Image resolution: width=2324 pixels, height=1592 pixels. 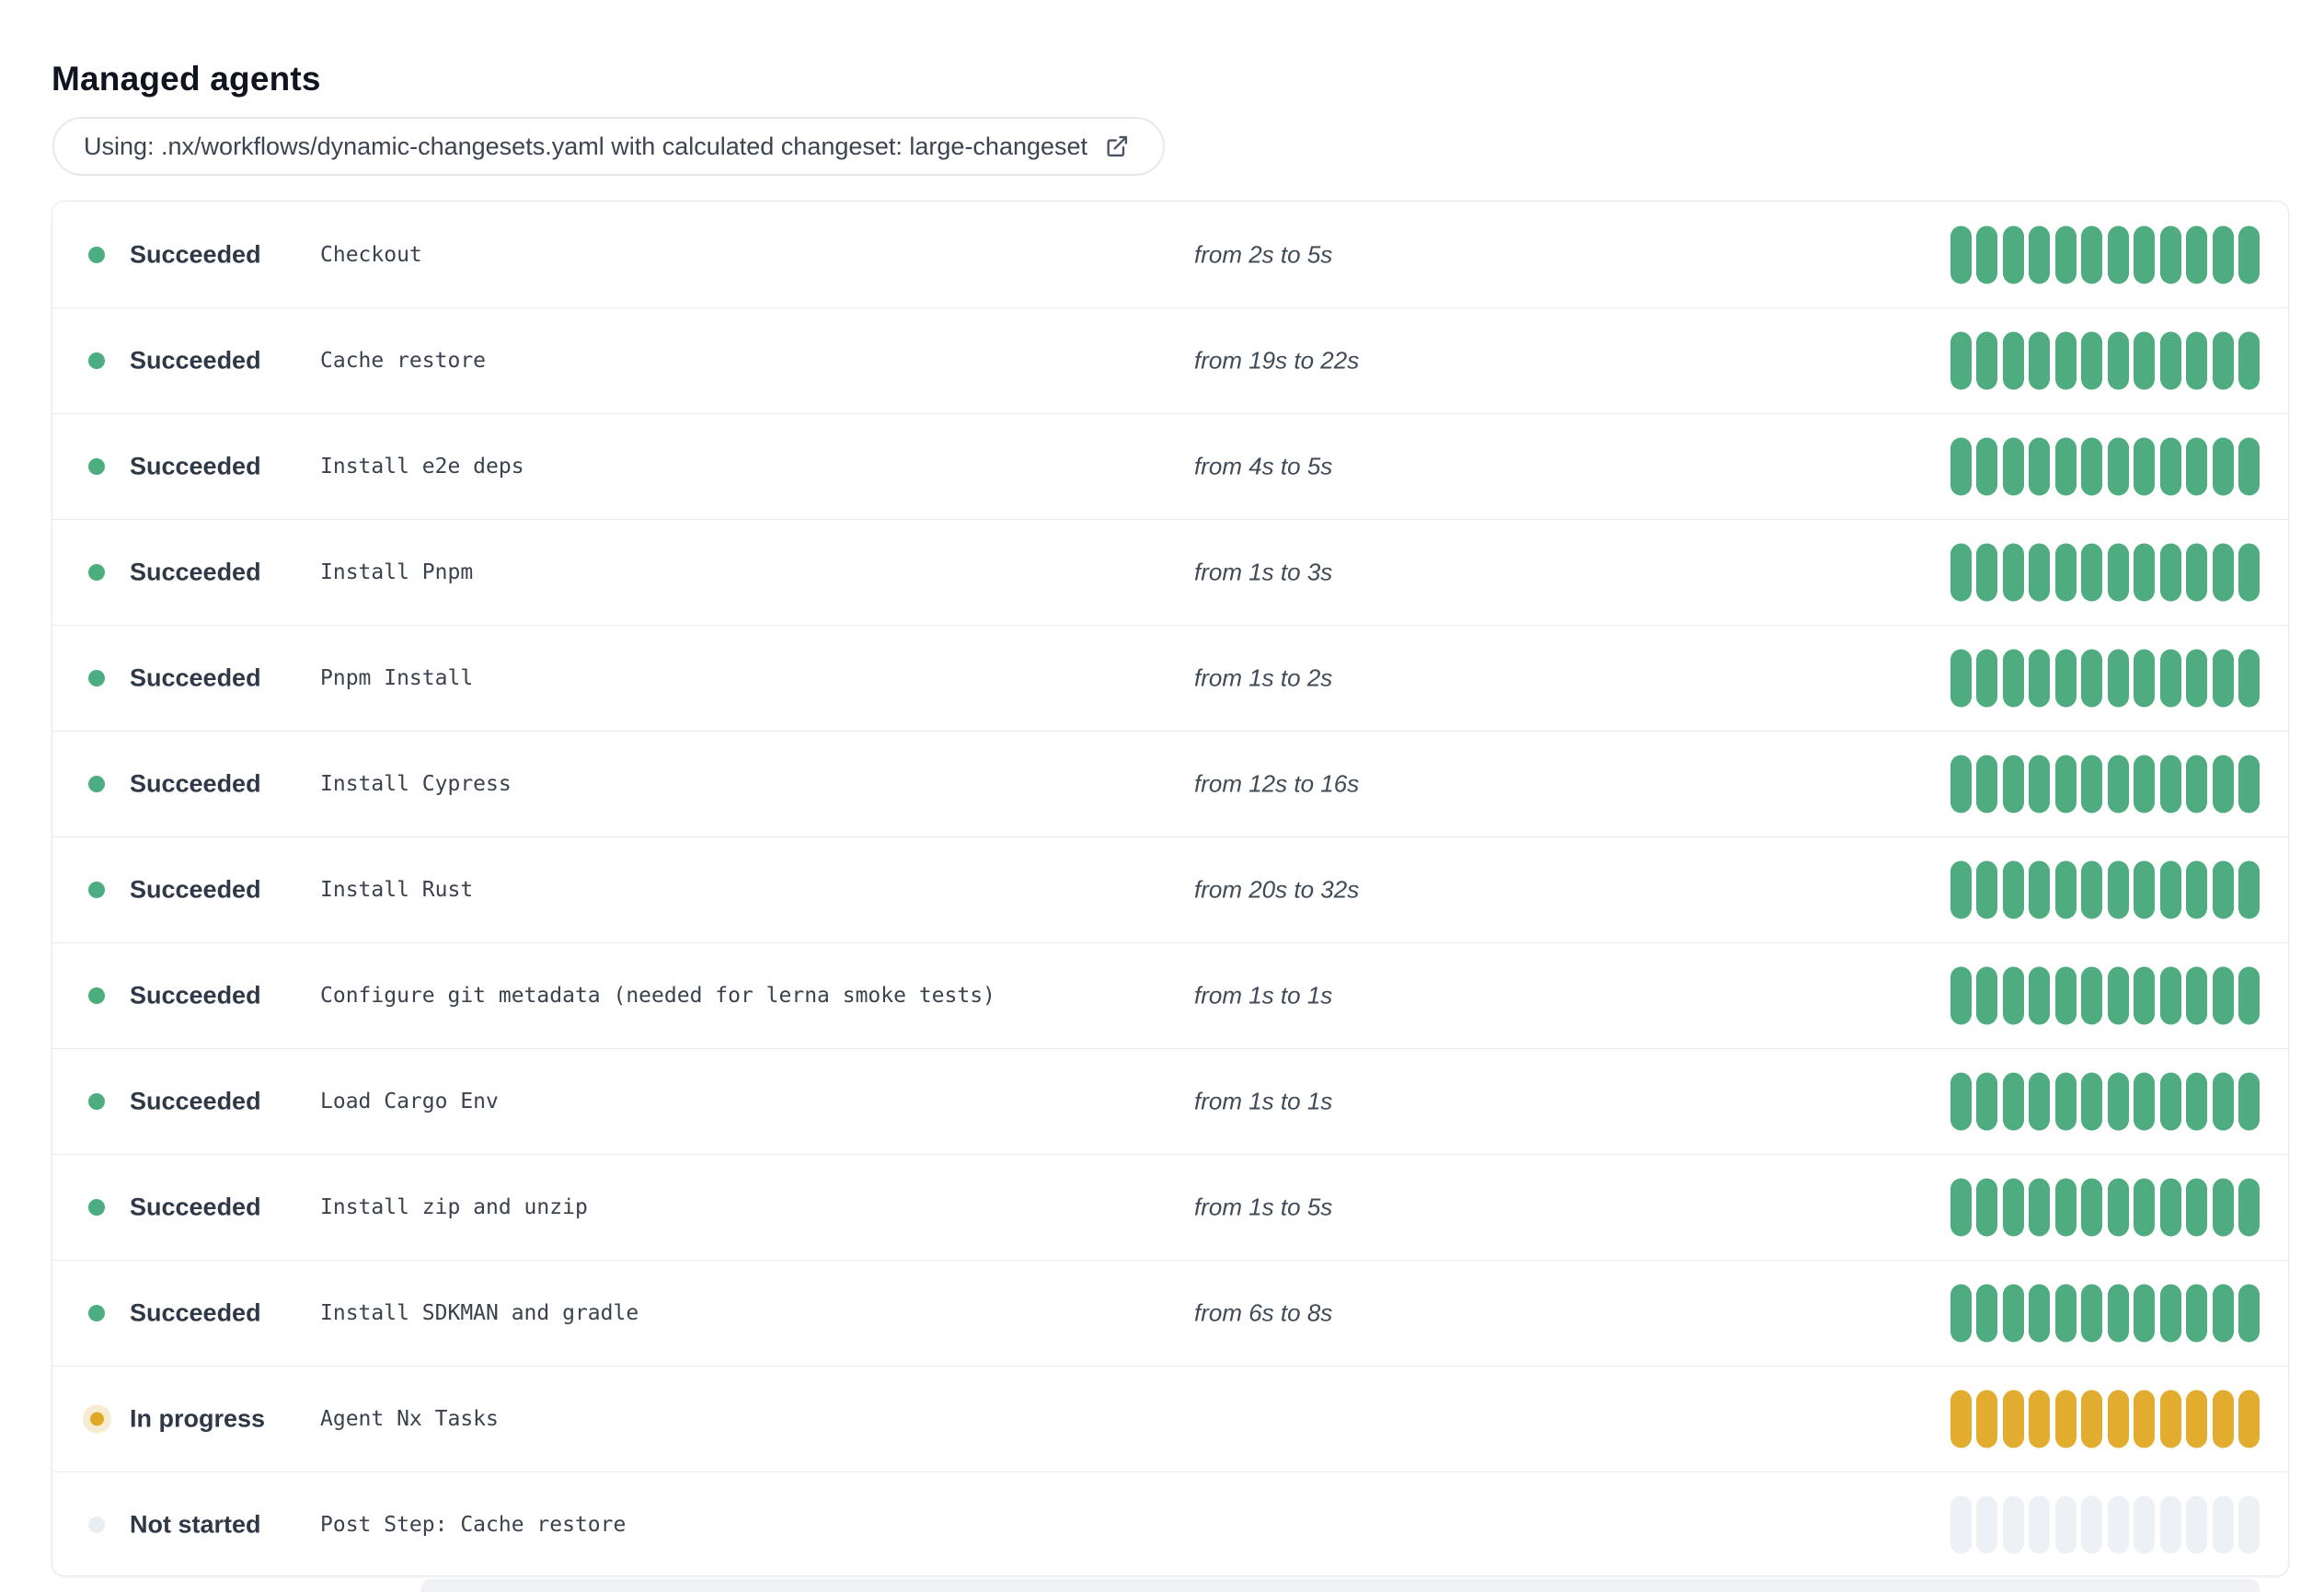 I want to click on step-duration-range: from 1s to 2s, so click(x=1263, y=677).